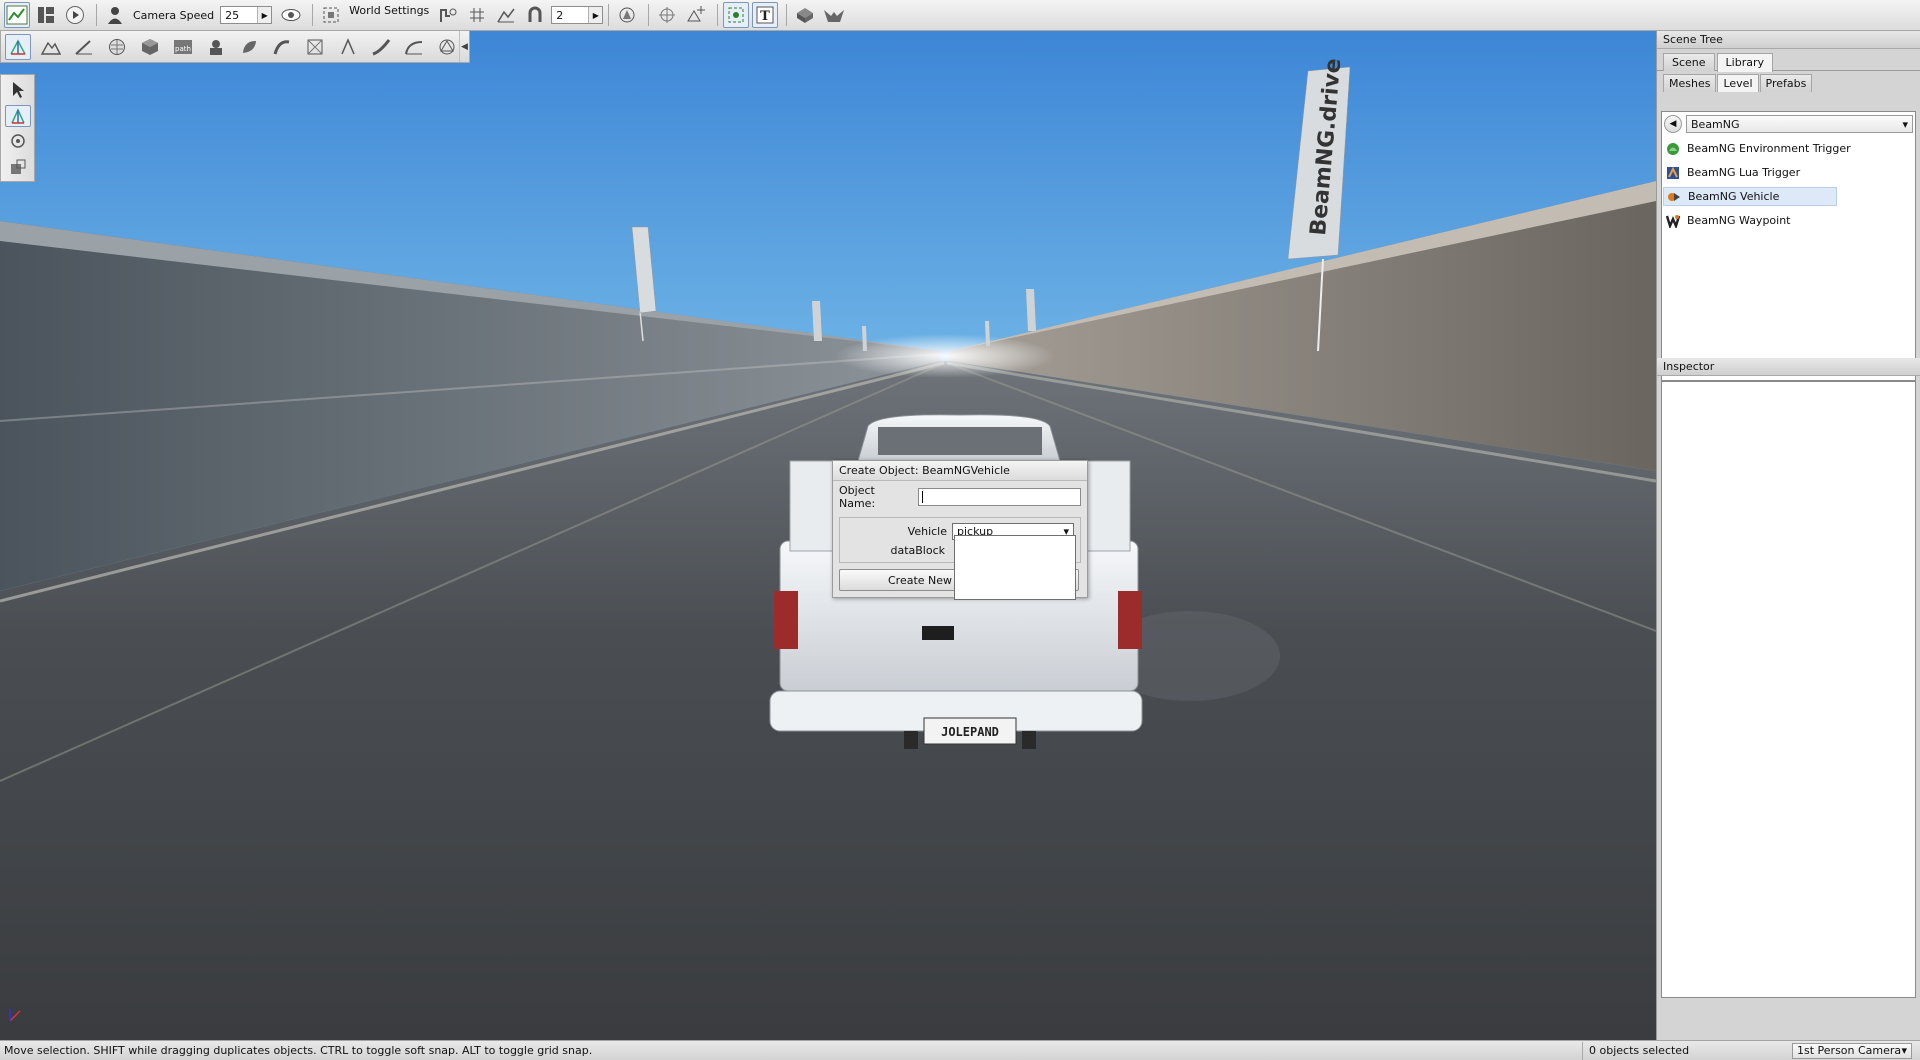 The image size is (1920, 1060). I want to click on chevron-down-icon: ▾, so click(1905, 124).